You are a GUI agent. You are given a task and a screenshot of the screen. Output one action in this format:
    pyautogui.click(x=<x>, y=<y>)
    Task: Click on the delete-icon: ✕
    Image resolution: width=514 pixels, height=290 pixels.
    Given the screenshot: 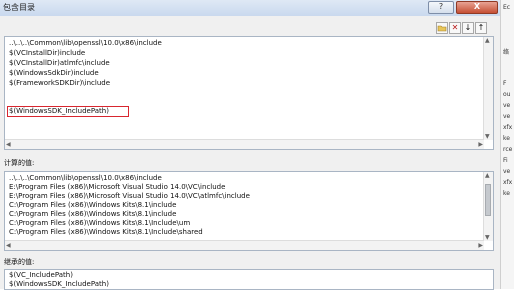 What is the action you would take?
    pyautogui.click(x=455, y=28)
    